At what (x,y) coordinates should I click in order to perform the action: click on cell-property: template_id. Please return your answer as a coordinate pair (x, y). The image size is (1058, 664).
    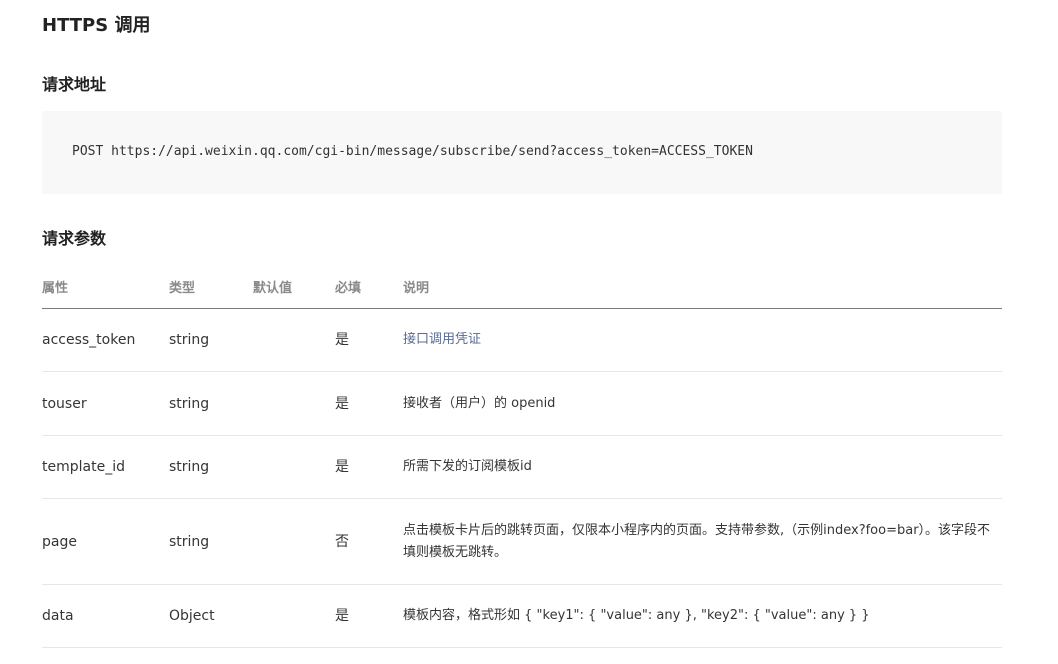
    Looking at the image, I should click on (105, 467).